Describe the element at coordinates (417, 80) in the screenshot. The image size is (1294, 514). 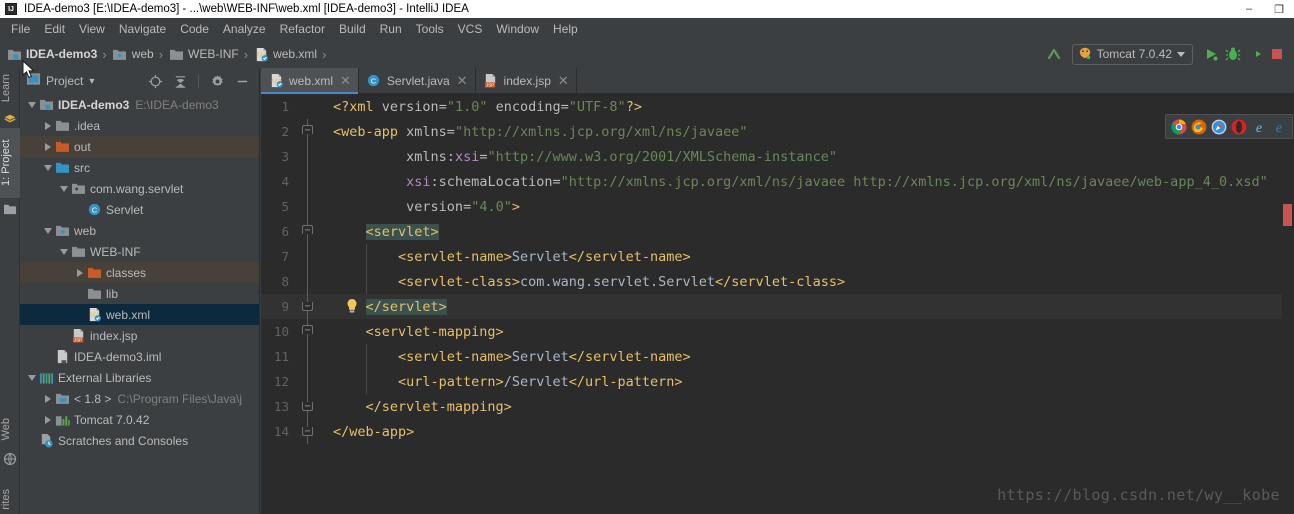
I see `editor-tab-servlet-java: C Servlet.java ✕` at that location.